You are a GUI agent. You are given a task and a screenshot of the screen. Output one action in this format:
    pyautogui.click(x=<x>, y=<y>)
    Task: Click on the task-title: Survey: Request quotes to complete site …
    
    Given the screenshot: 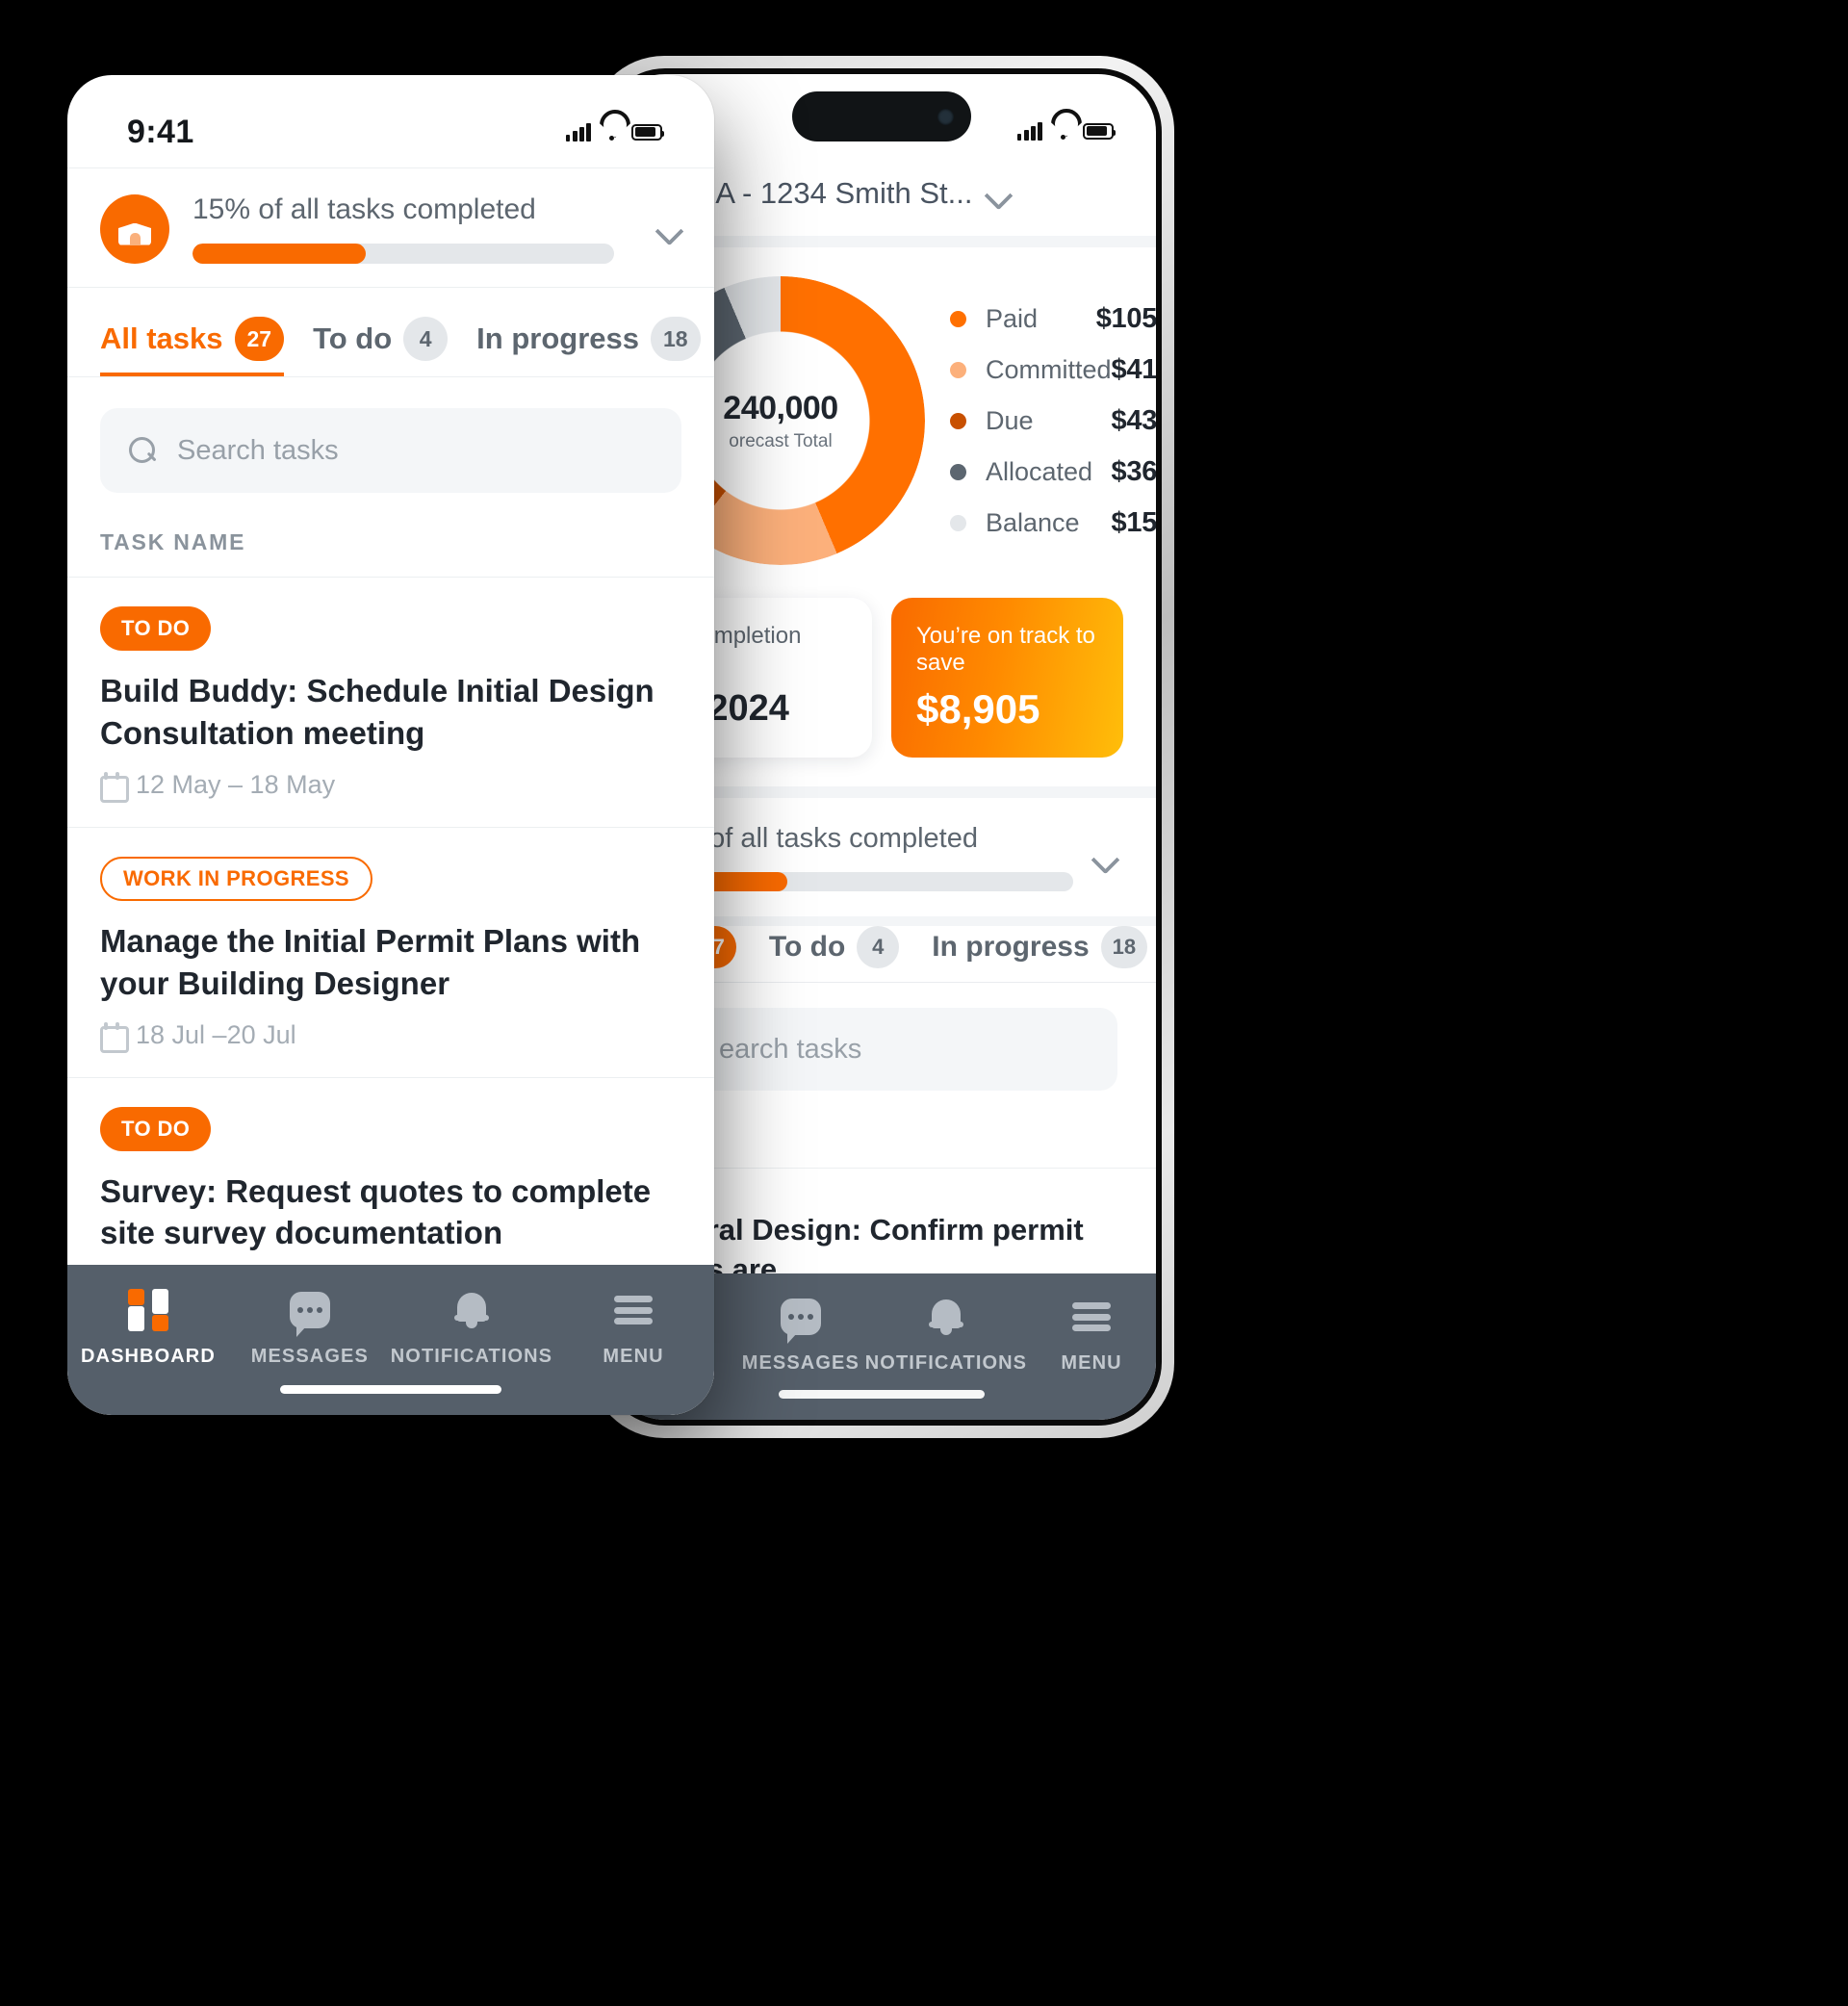 What is the action you would take?
    pyautogui.click(x=376, y=1211)
    